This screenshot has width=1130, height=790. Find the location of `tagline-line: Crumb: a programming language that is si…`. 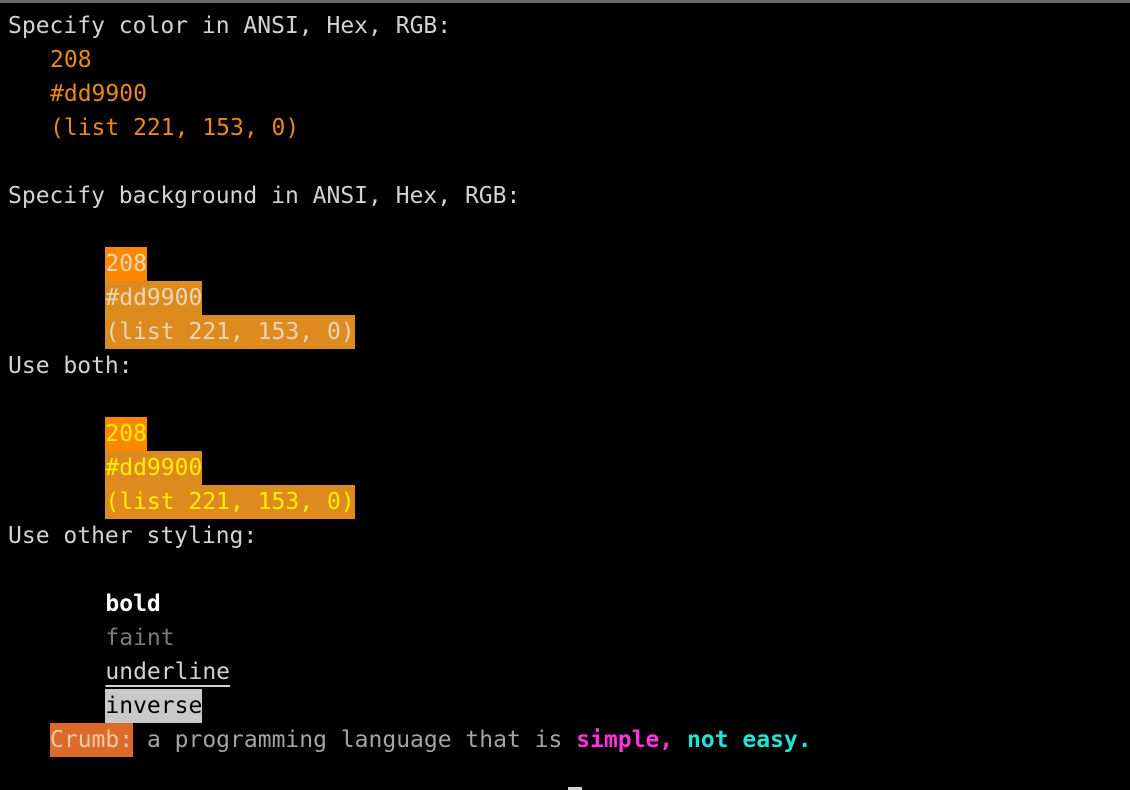

tagline-line: Crumb: a programming language that is si… is located at coordinates (431, 740).